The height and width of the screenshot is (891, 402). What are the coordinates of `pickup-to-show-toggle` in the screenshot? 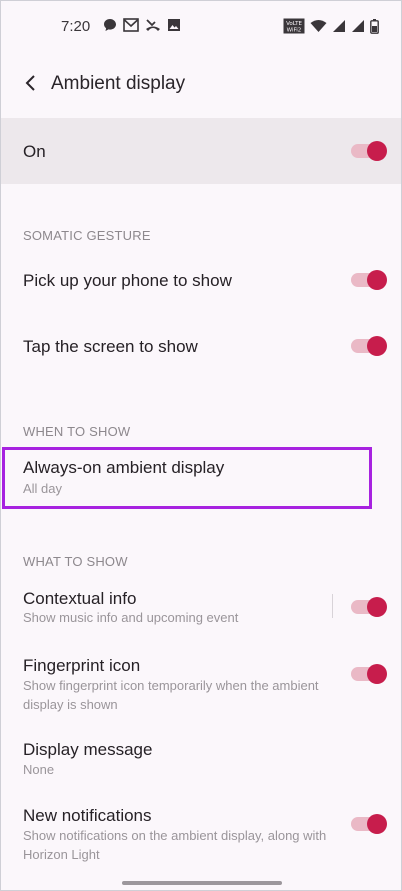 It's located at (369, 280).